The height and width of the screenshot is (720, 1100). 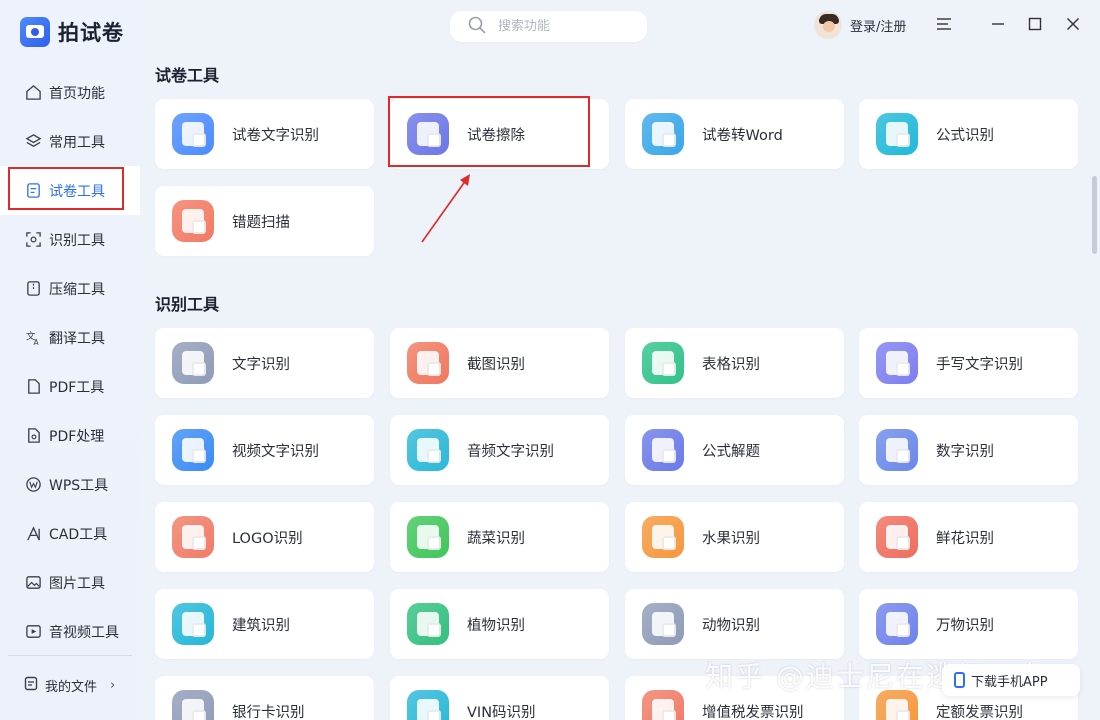 I want to click on sidebar-item-translate: 文 A 翻译工具, so click(x=70, y=337).